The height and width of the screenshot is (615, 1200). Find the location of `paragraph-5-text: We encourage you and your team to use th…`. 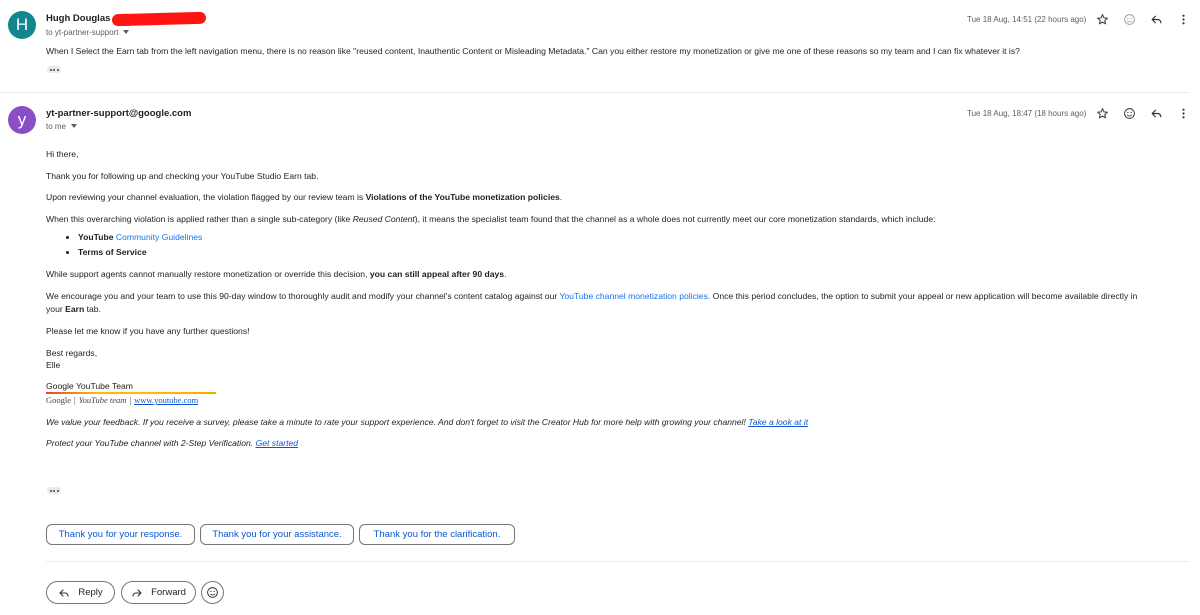

paragraph-5-text: We encourage you and your team to use th… is located at coordinates (303, 296).